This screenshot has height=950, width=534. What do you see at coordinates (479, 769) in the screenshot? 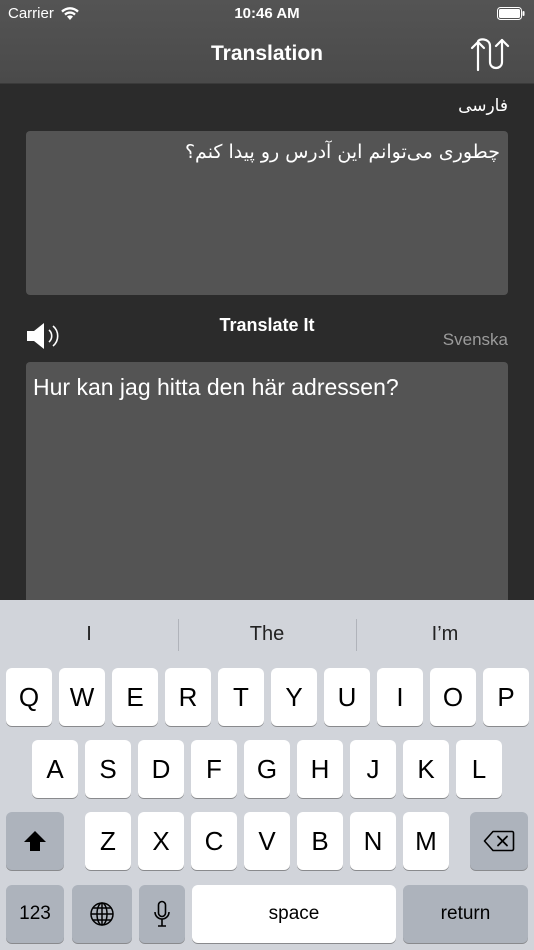
I see `key-l: L` at bounding box center [479, 769].